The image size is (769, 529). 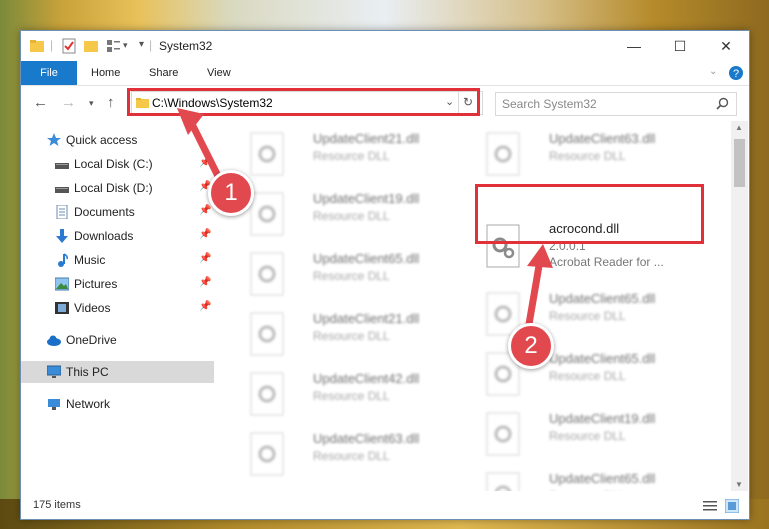 I want to click on step-badge-2: 2, so click(x=531, y=346).